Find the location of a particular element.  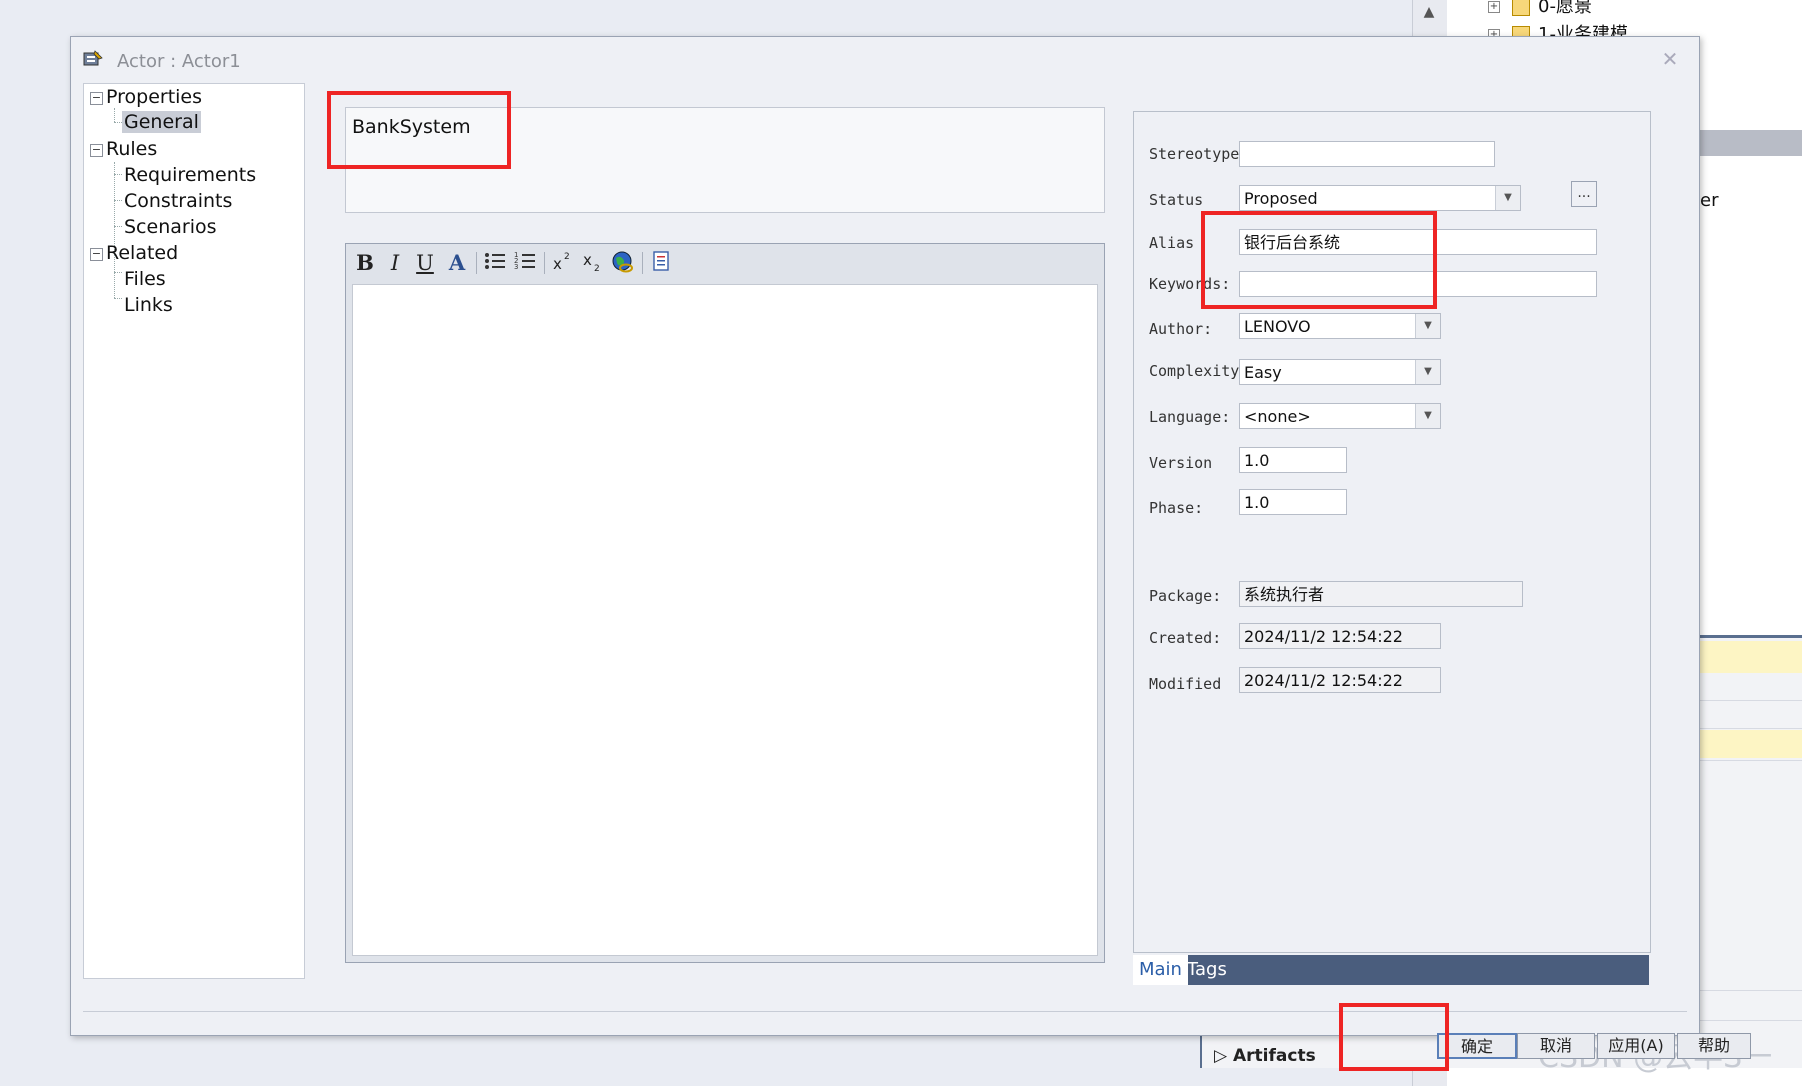

underline-button: U is located at coordinates (425, 263).